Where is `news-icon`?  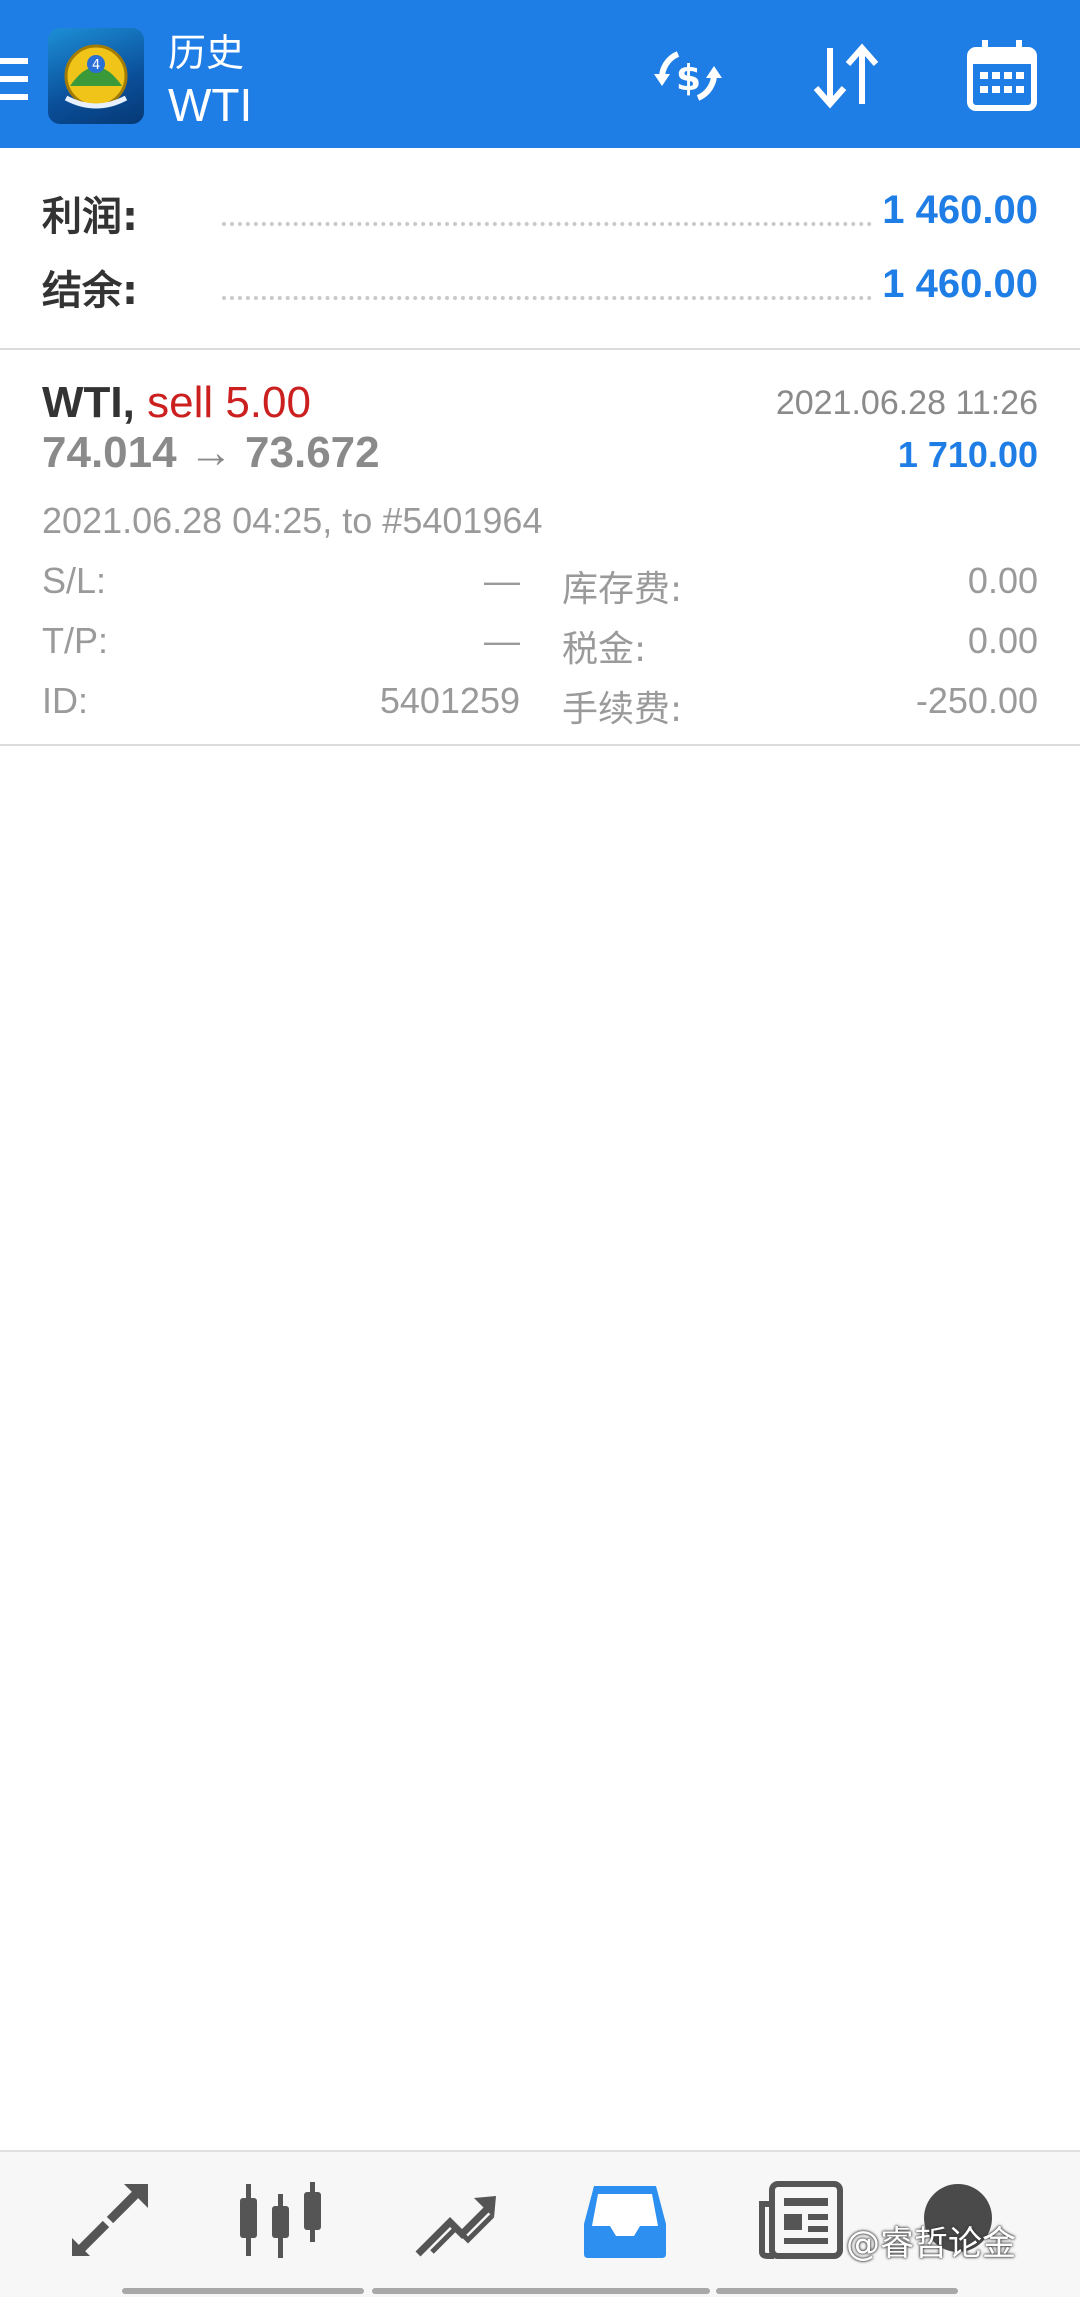
news-icon is located at coordinates (801, 2220).